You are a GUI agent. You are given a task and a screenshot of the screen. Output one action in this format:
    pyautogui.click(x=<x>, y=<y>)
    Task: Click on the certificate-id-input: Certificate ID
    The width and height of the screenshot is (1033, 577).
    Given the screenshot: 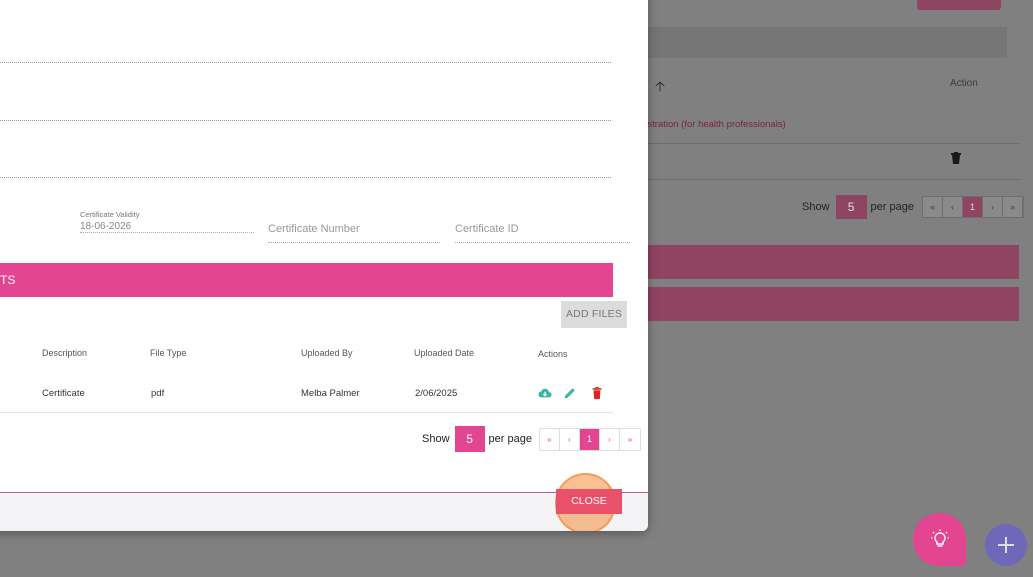 What is the action you would take?
    pyautogui.click(x=542, y=229)
    